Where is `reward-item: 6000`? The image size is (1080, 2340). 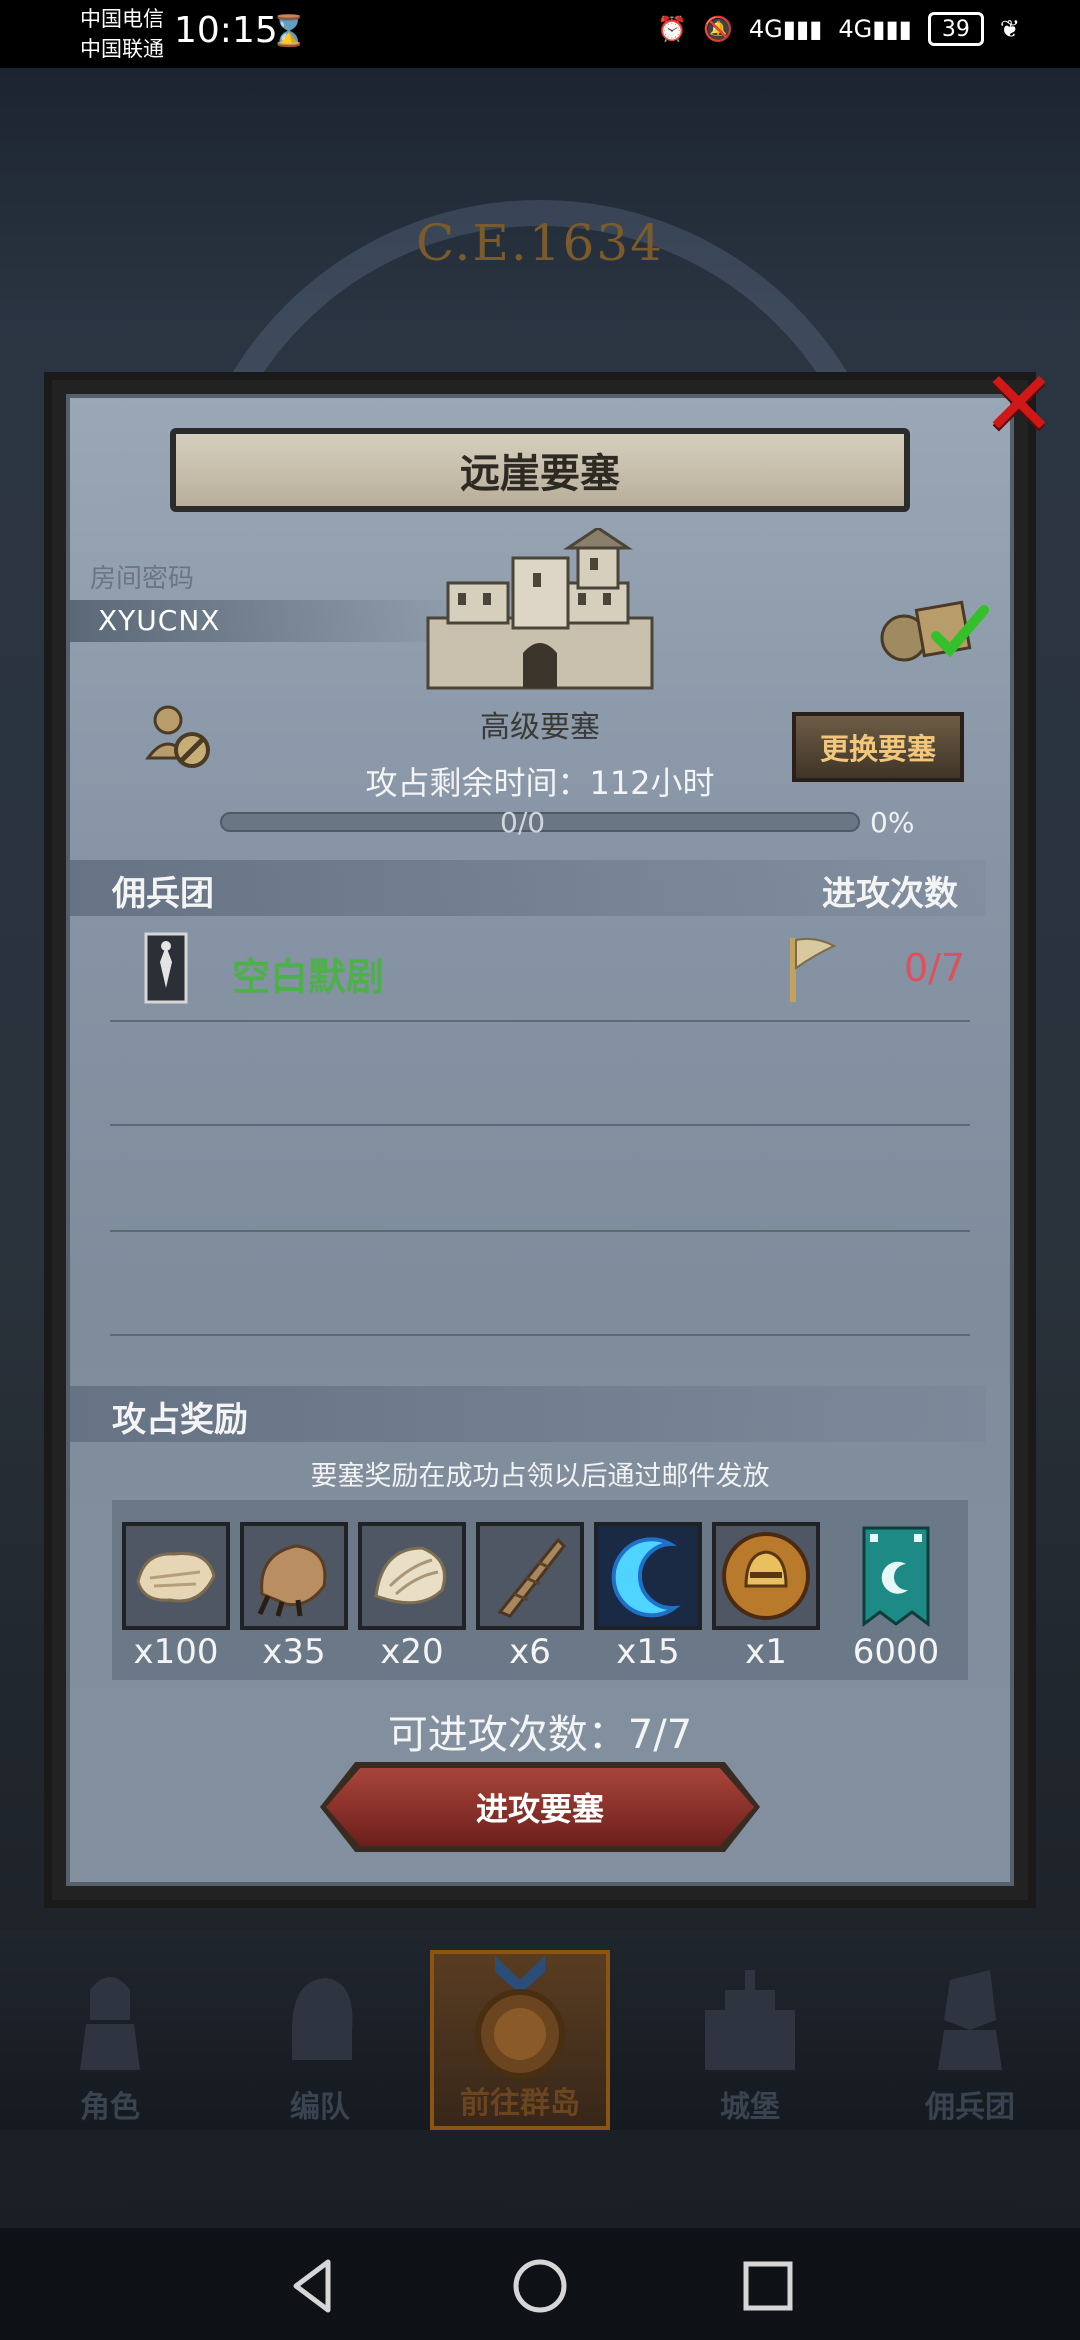
reward-item: 6000 is located at coordinates (896, 1597).